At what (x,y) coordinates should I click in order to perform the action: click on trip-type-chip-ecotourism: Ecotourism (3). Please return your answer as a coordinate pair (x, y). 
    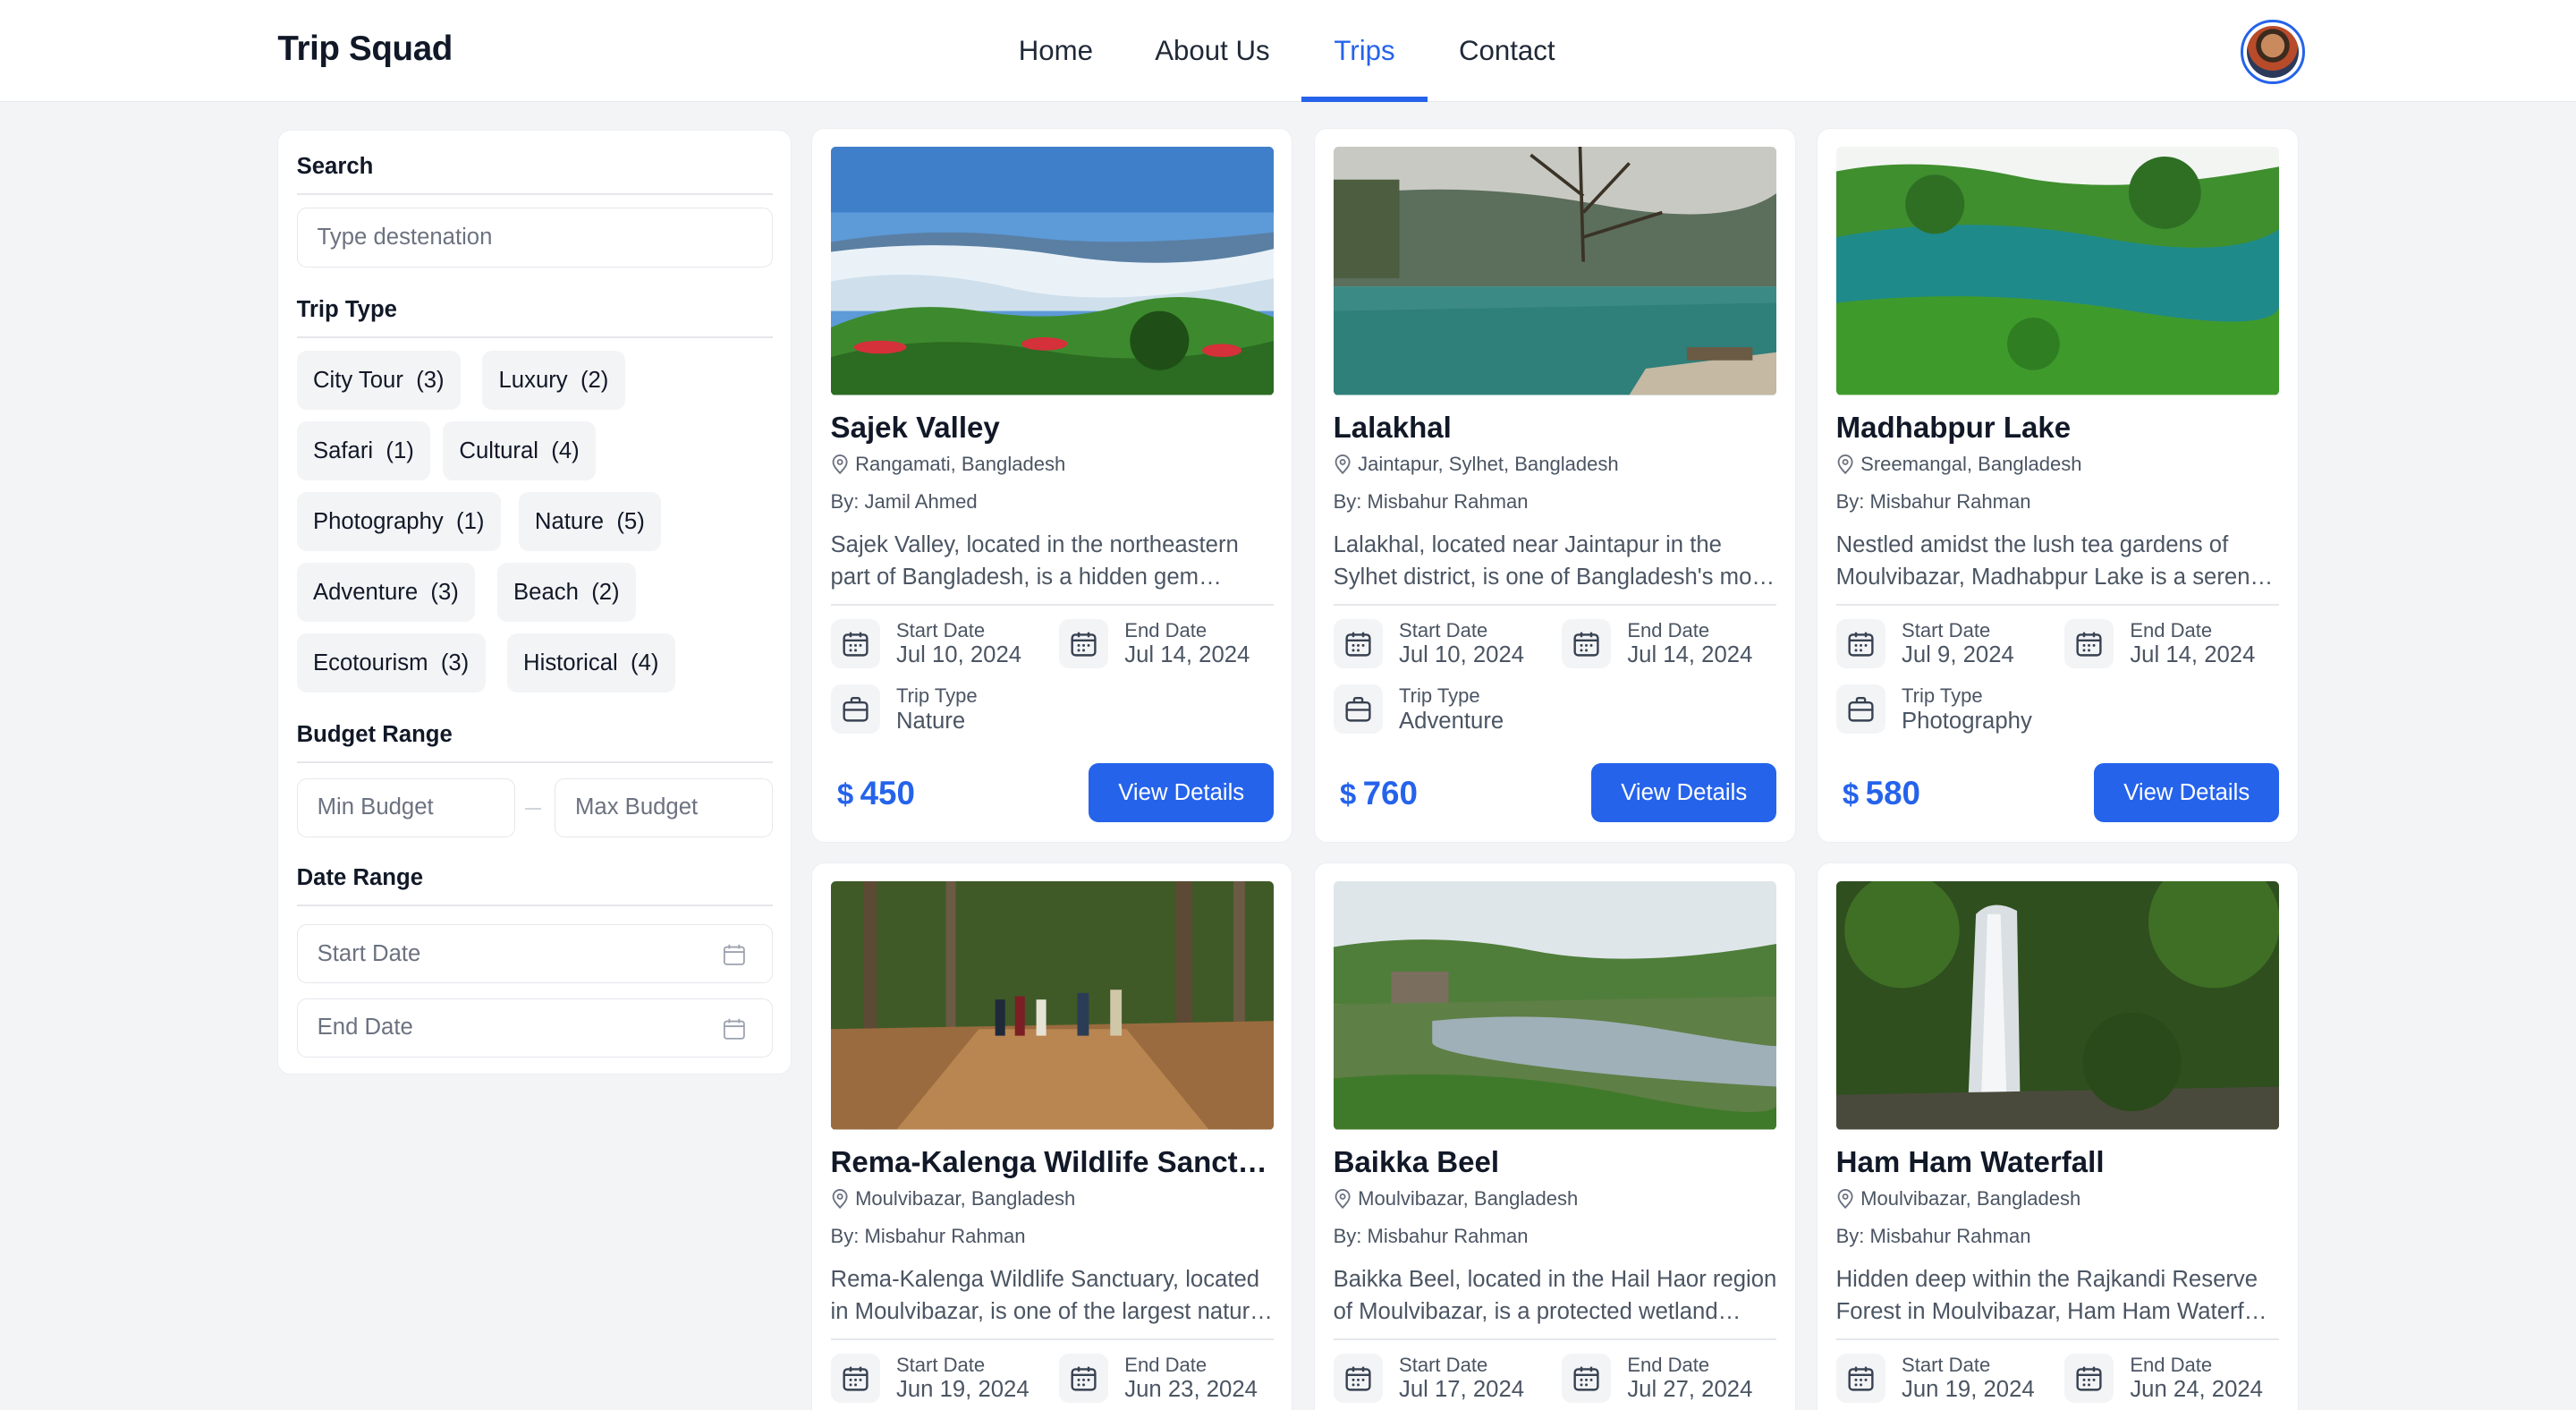
    Looking at the image, I should click on (391, 663).